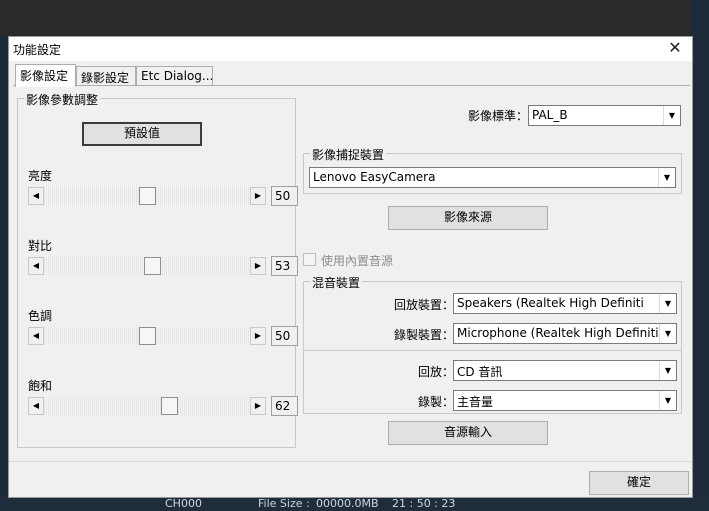 This screenshot has height=511, width=709. Describe the element at coordinates (40, 176) in the screenshot. I see `brightness-label: 亮度` at that location.